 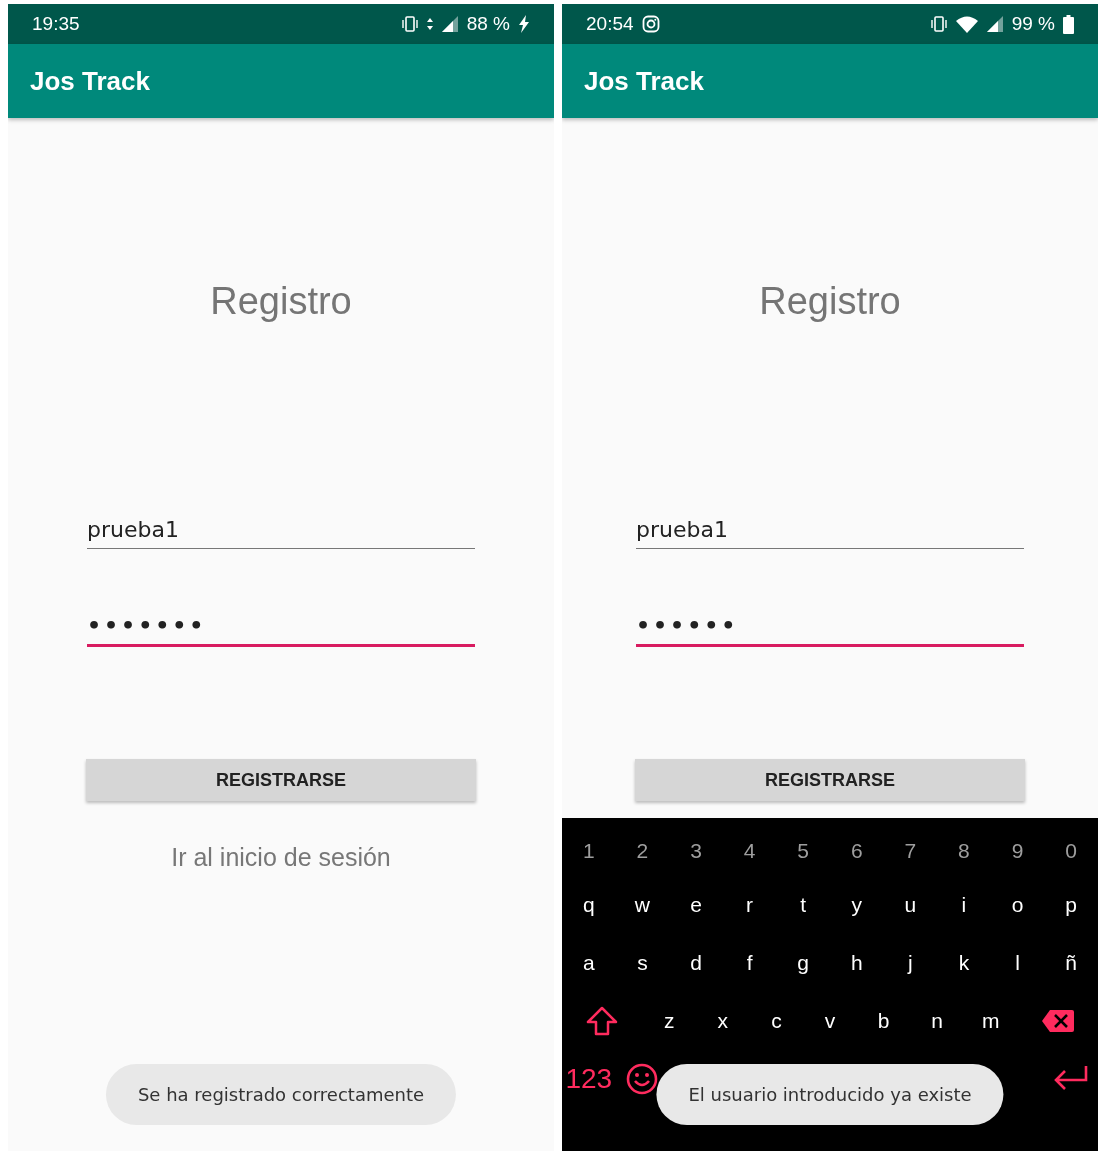 I want to click on keyboard-key: f, so click(x=749, y=963).